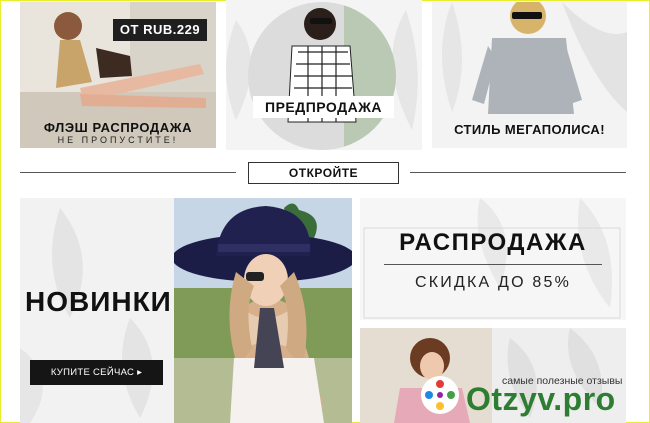 This screenshot has width=650, height=423. What do you see at coordinates (493, 282) in the screenshot?
I see `sale-subtitle: СКИДКА ДО 85%` at bounding box center [493, 282].